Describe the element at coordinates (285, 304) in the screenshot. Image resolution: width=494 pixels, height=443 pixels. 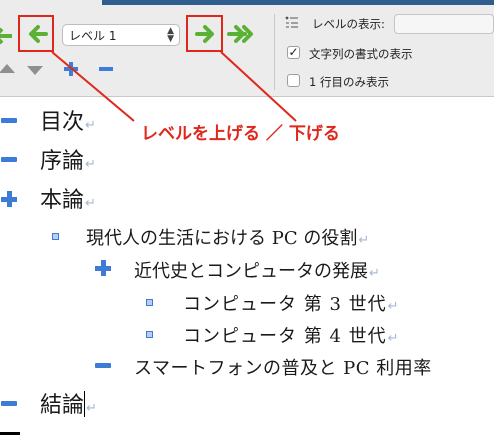
I see `outline-item-text: コンピュータ 第 3 世代` at that location.